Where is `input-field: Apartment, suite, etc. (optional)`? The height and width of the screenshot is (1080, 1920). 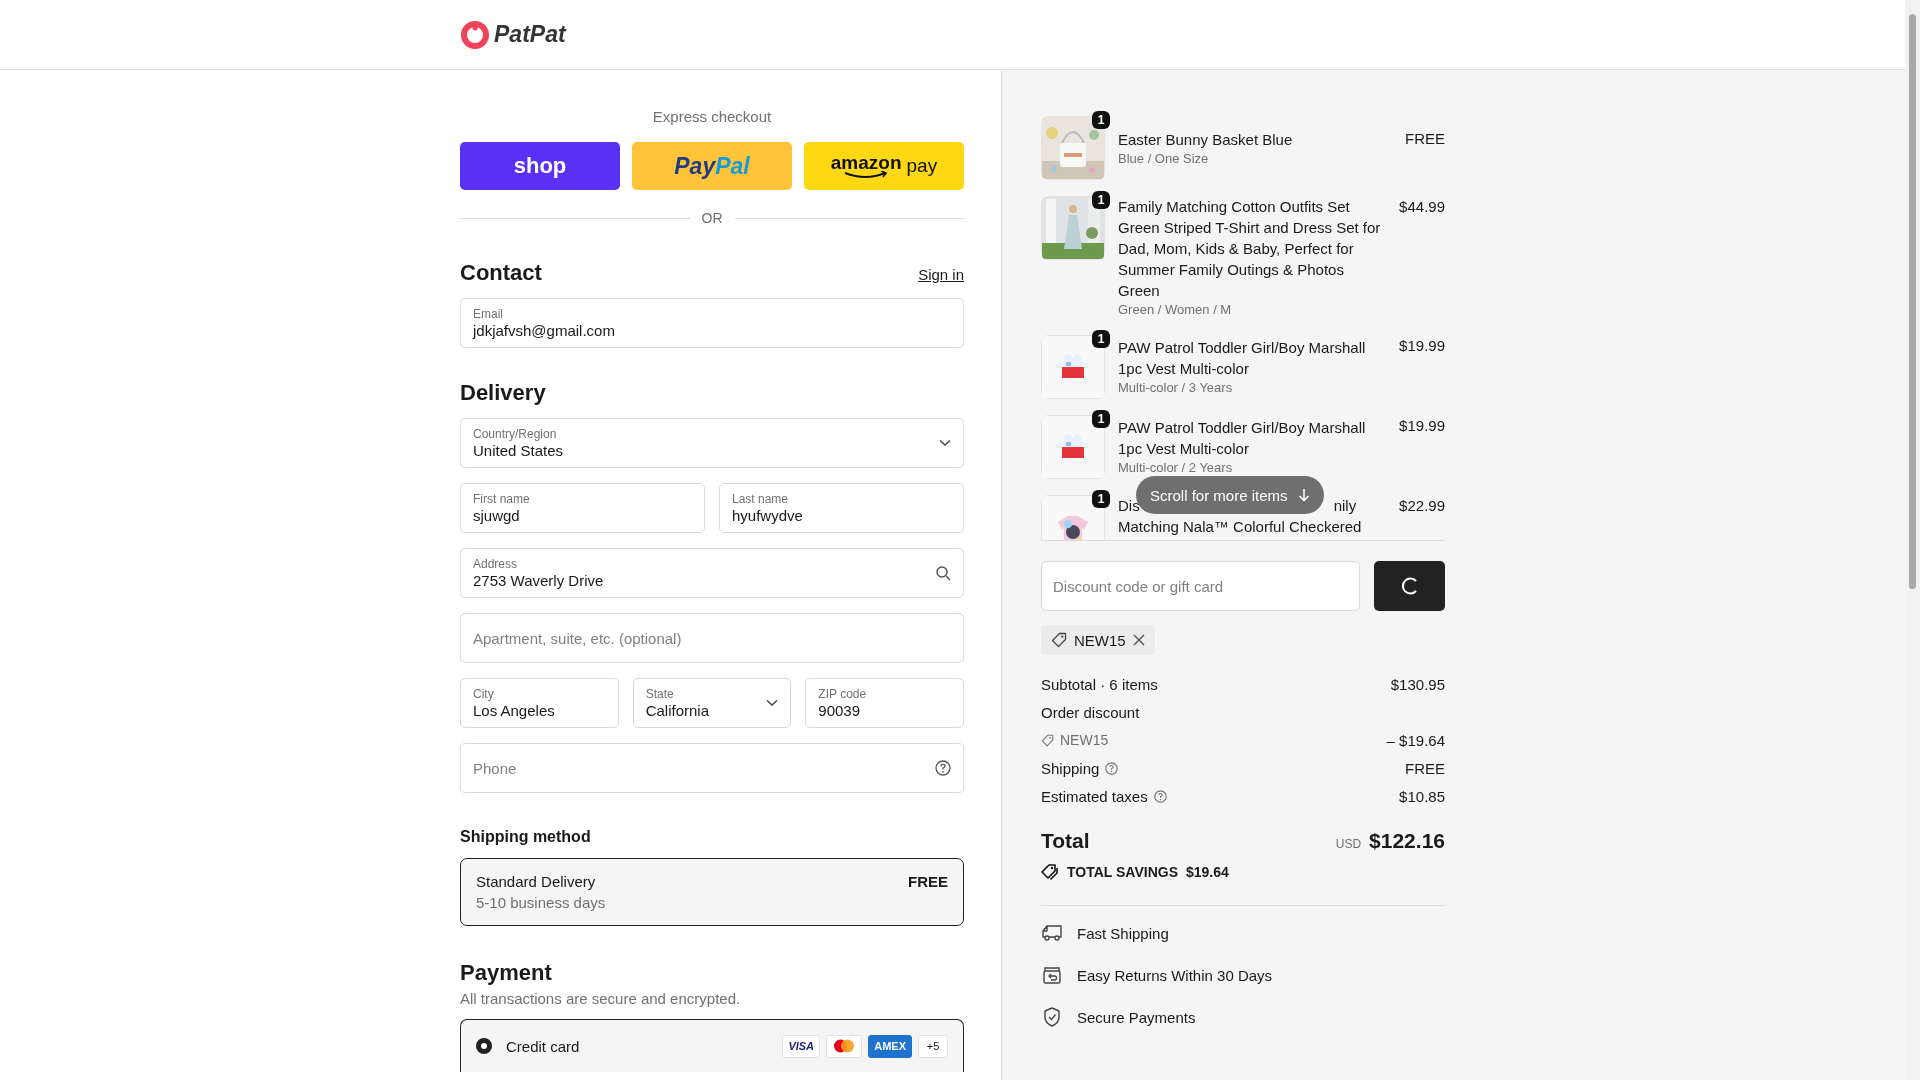 input-field: Apartment, suite, etc. (optional) is located at coordinates (712, 638).